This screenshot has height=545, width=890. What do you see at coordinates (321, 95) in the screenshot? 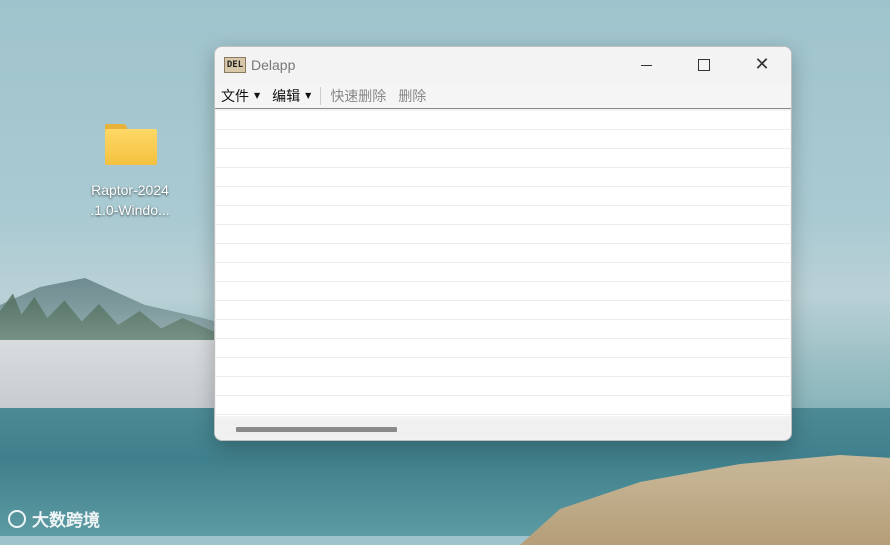
I see `toolbar-separator` at bounding box center [321, 95].